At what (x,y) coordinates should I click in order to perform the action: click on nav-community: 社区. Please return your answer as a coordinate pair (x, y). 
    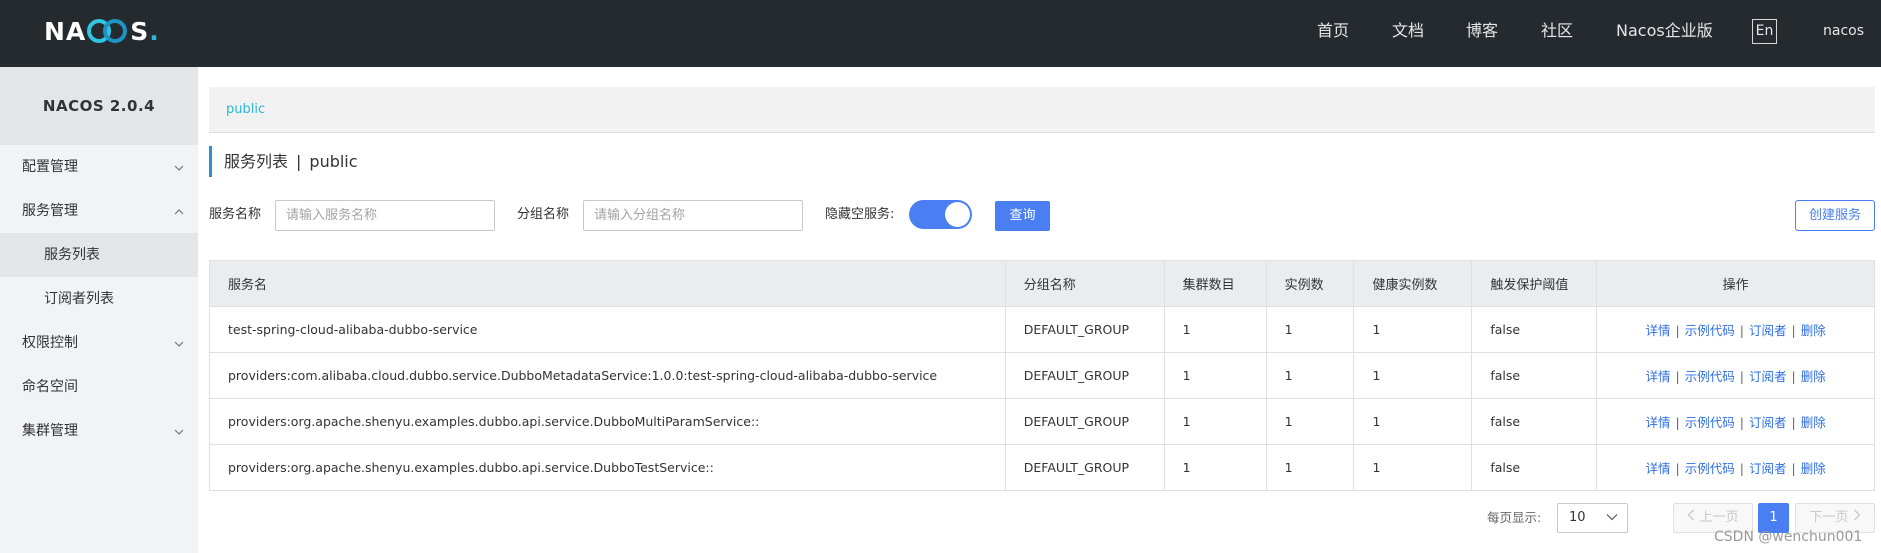
    Looking at the image, I should click on (1557, 31).